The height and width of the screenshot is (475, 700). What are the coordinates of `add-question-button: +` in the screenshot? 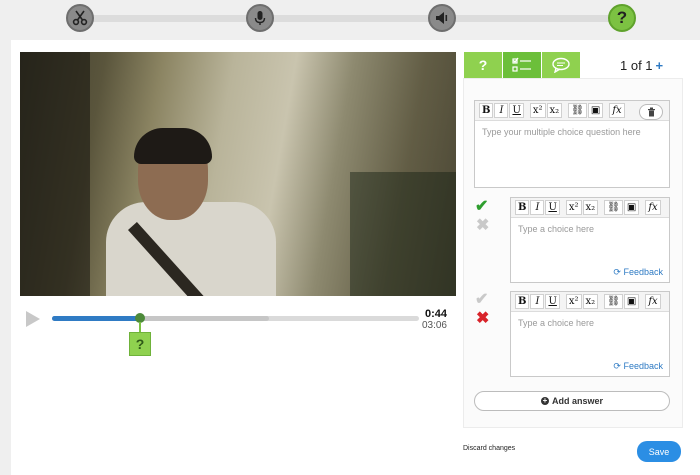 It's located at (660, 65).